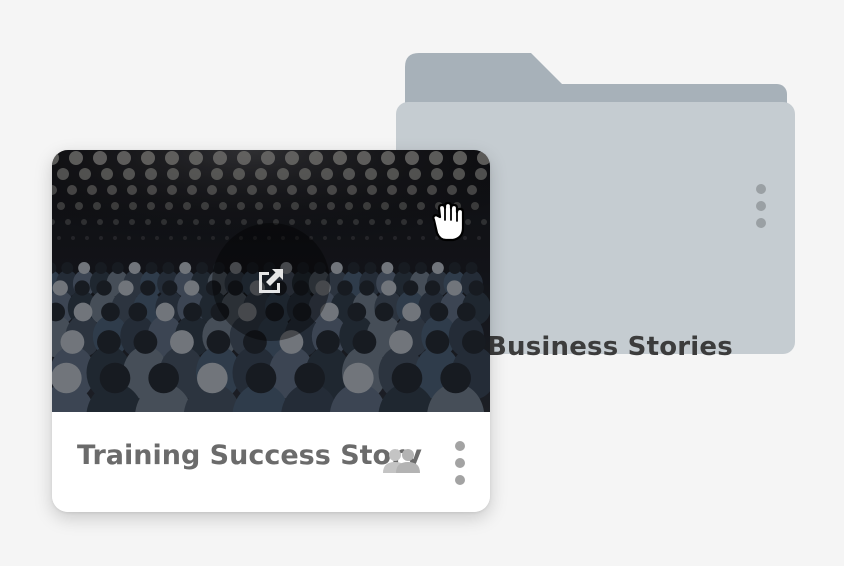 The image size is (844, 566). I want to click on shared-users-icon, so click(401, 461).